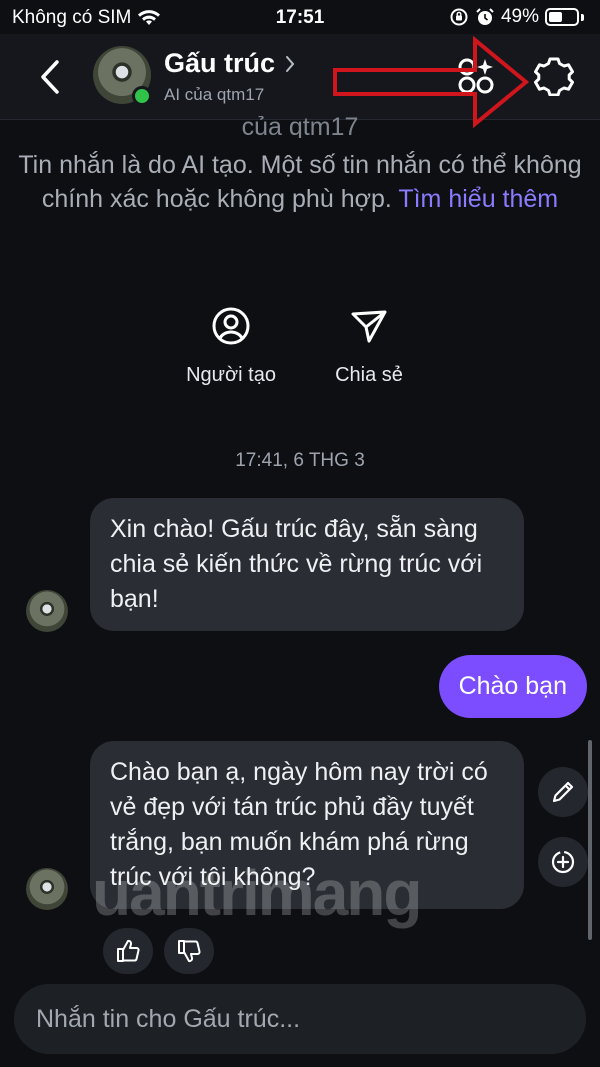 The height and width of the screenshot is (1067, 600). Describe the element at coordinates (257, 893) in the screenshot. I see `watermark: uantrimang` at that location.